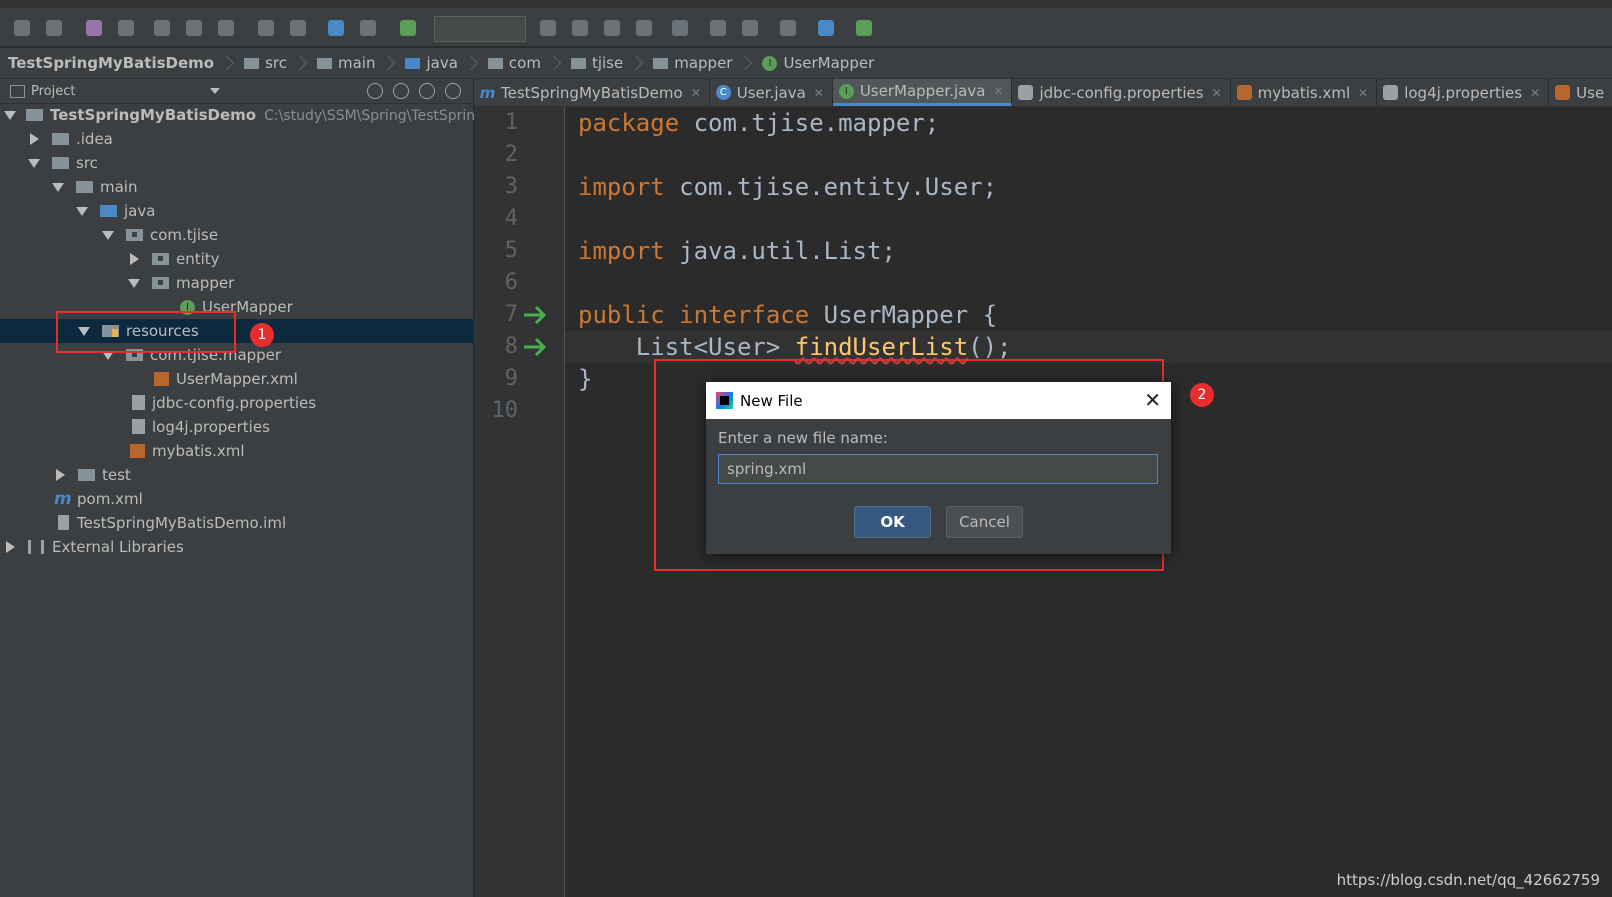 The height and width of the screenshot is (897, 1612). I want to click on run-config-select, so click(480, 29).